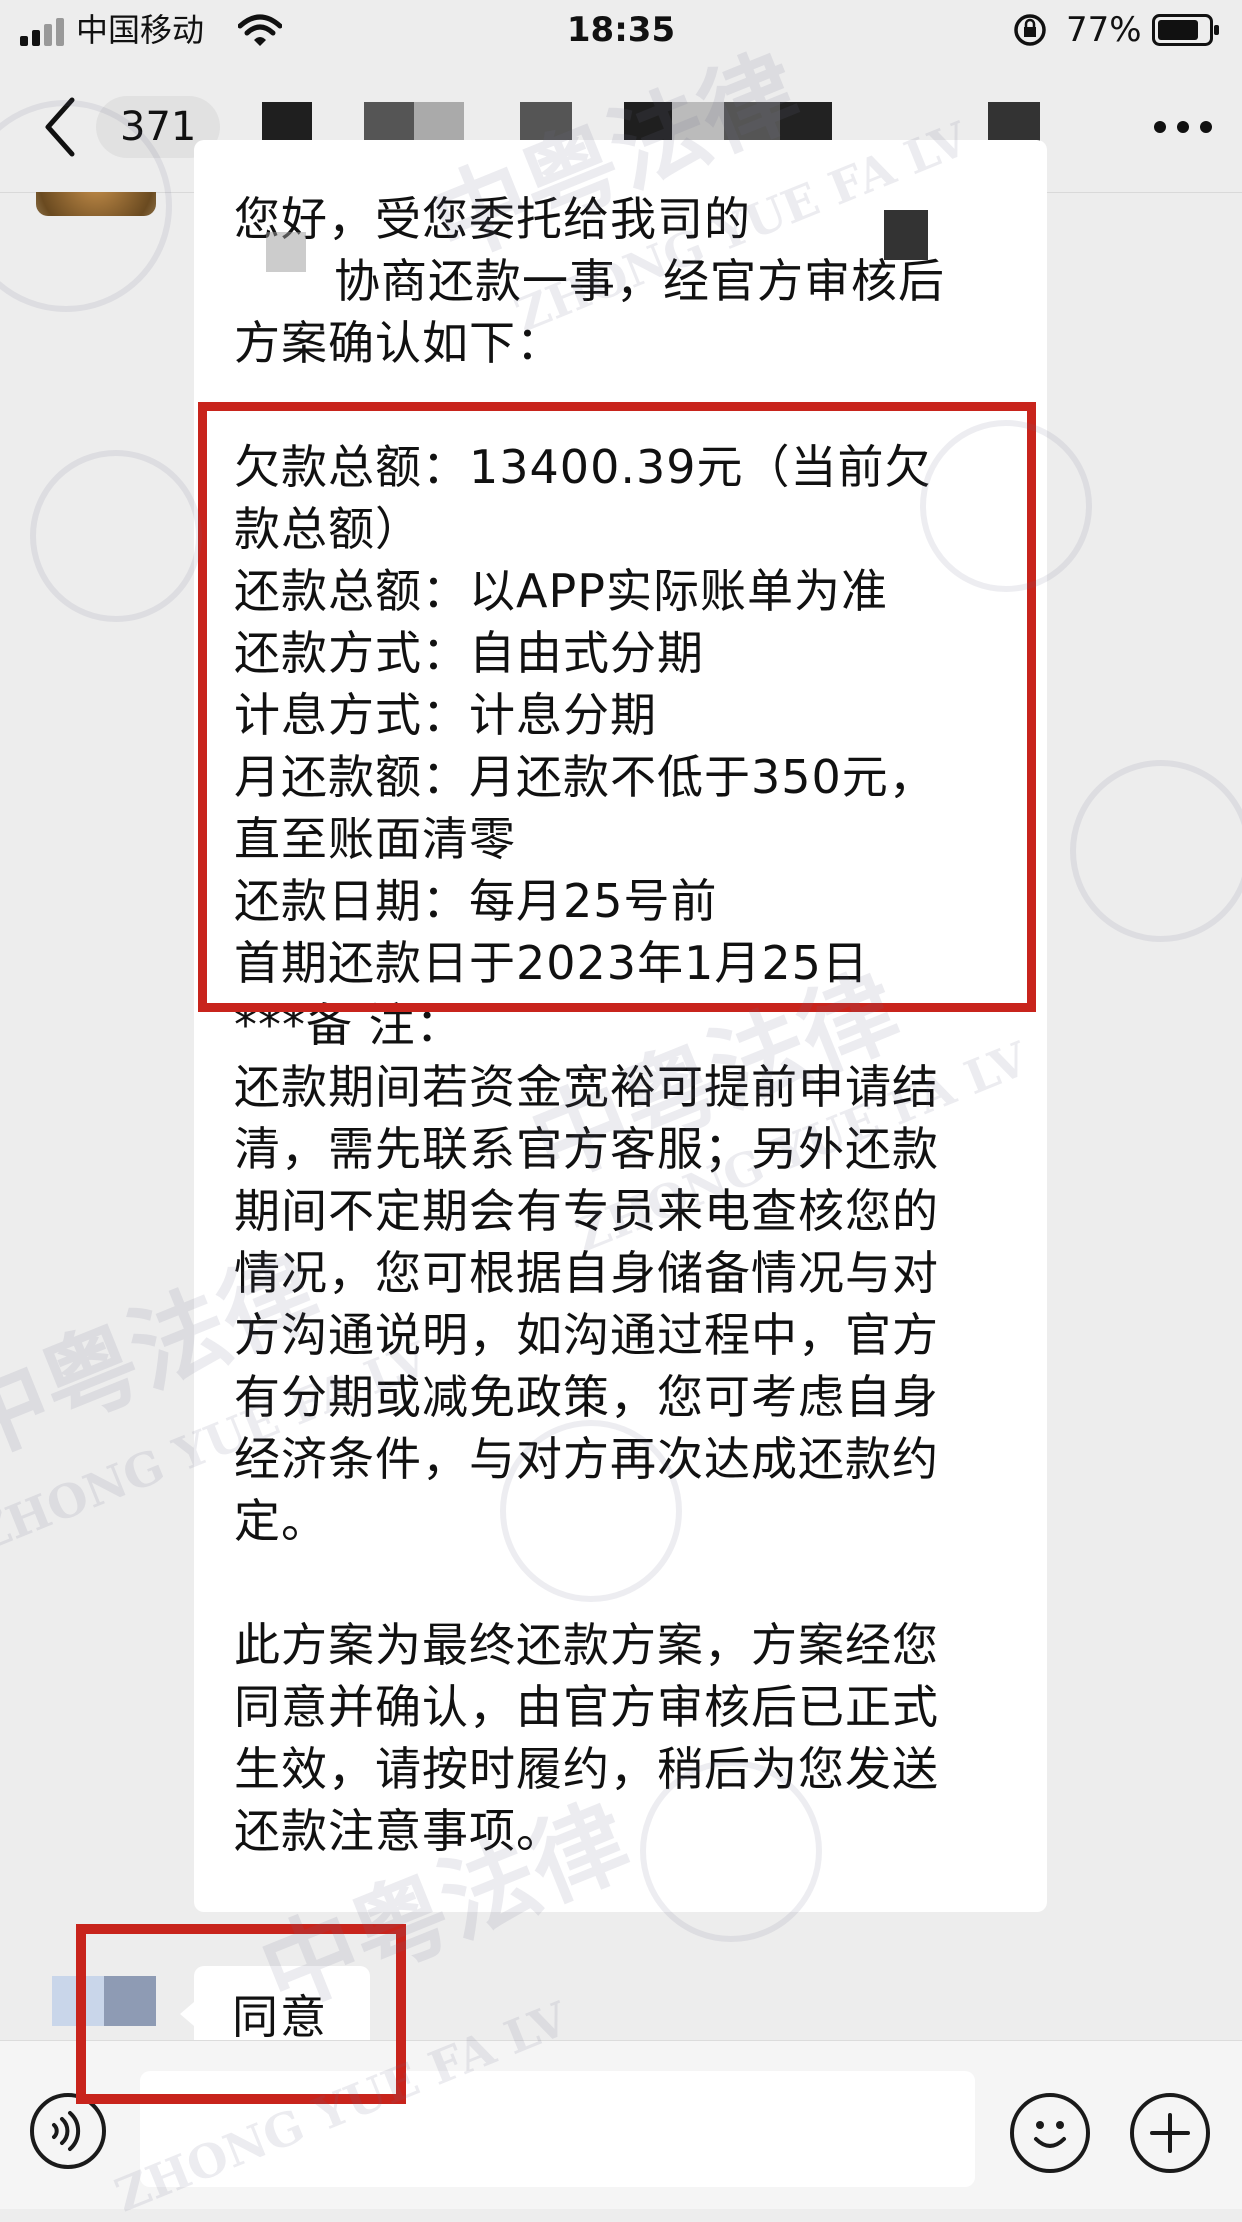  I want to click on message-line: 方沟通说明，如沟通过程中，官方, so click(586, 1335).